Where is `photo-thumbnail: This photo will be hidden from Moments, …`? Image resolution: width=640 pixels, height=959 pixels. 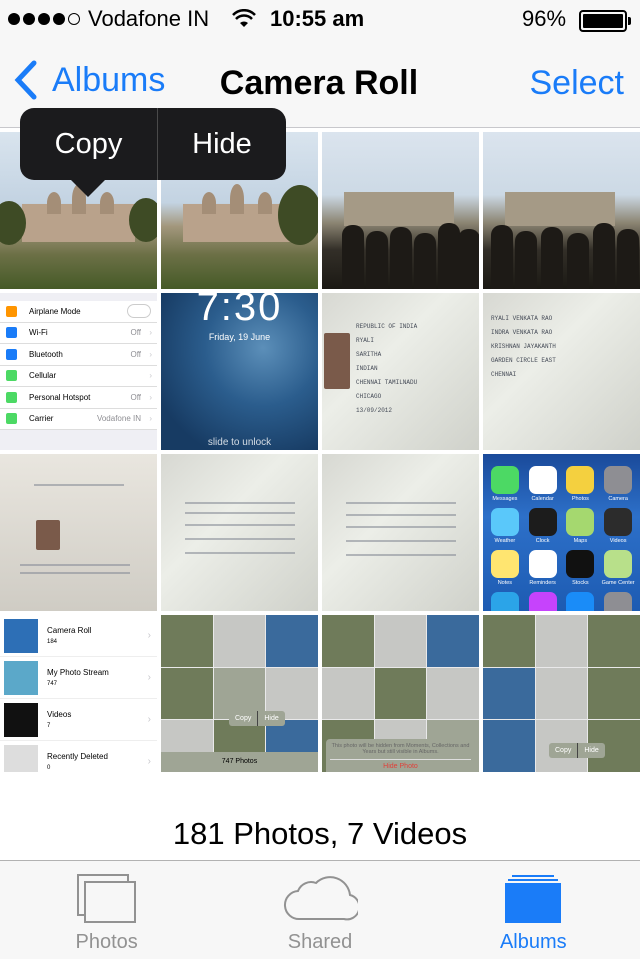 photo-thumbnail: This photo will be hidden from Moments, … is located at coordinates (400, 693).